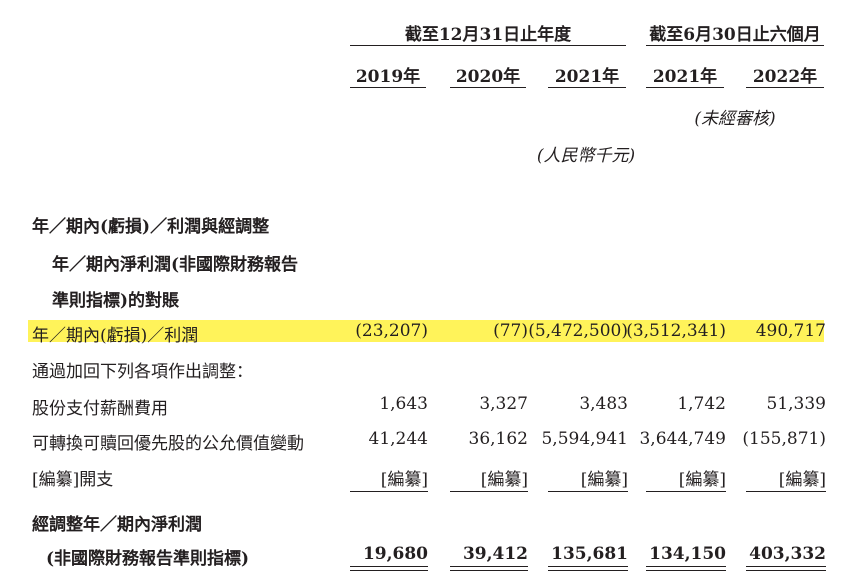  Describe the element at coordinates (578, 331) in the screenshot. I see `cell-profit-loss-2021-fy: (5,472,500)` at that location.